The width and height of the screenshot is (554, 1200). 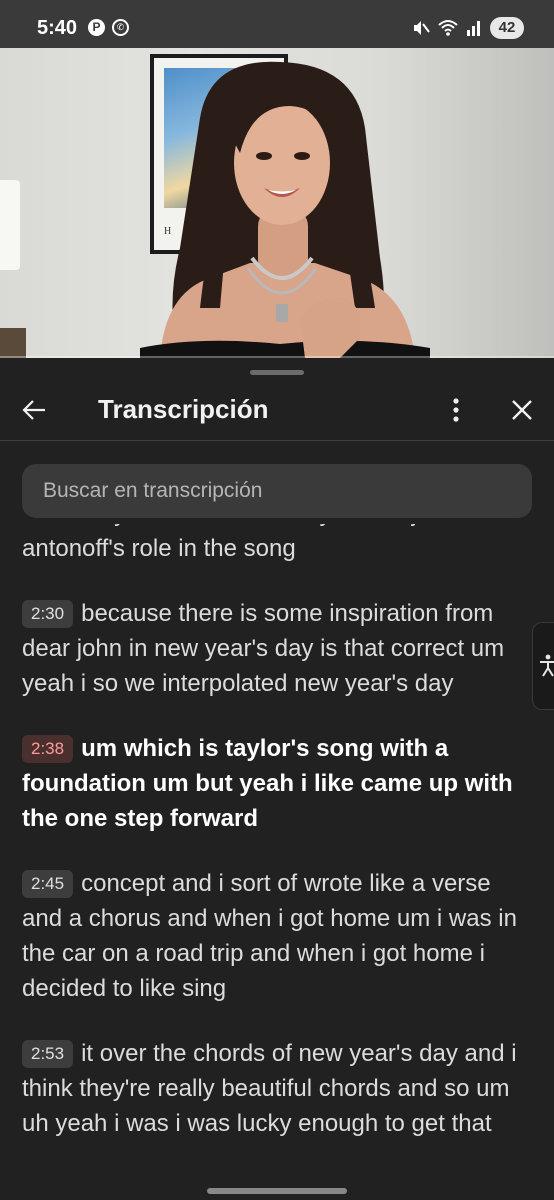 I want to click on more-vertical-icon, so click(x=456, y=410).